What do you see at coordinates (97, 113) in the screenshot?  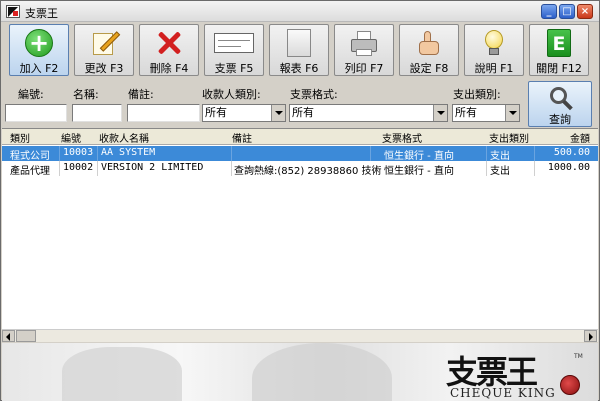 I see `name-input` at bounding box center [97, 113].